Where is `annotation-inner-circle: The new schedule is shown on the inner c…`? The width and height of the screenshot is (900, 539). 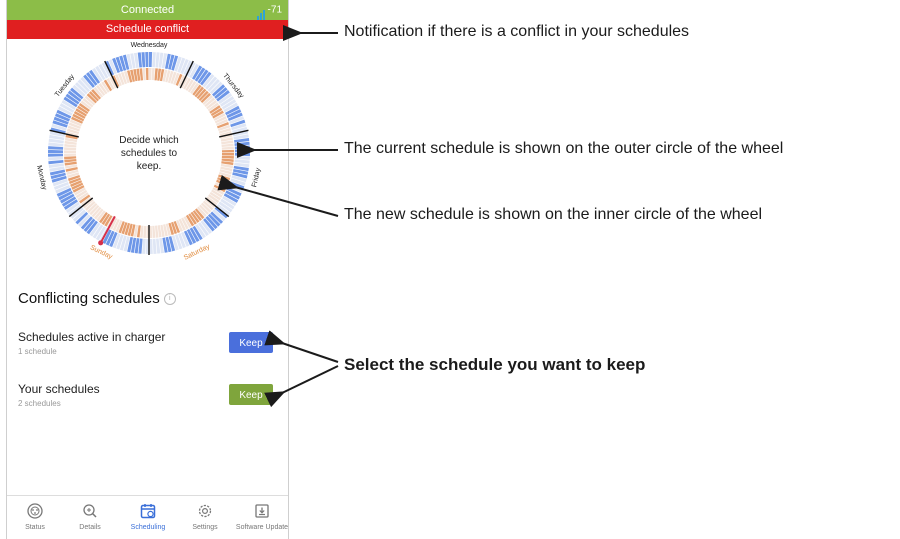 annotation-inner-circle: The new schedule is shown on the inner c… is located at coordinates (553, 214).